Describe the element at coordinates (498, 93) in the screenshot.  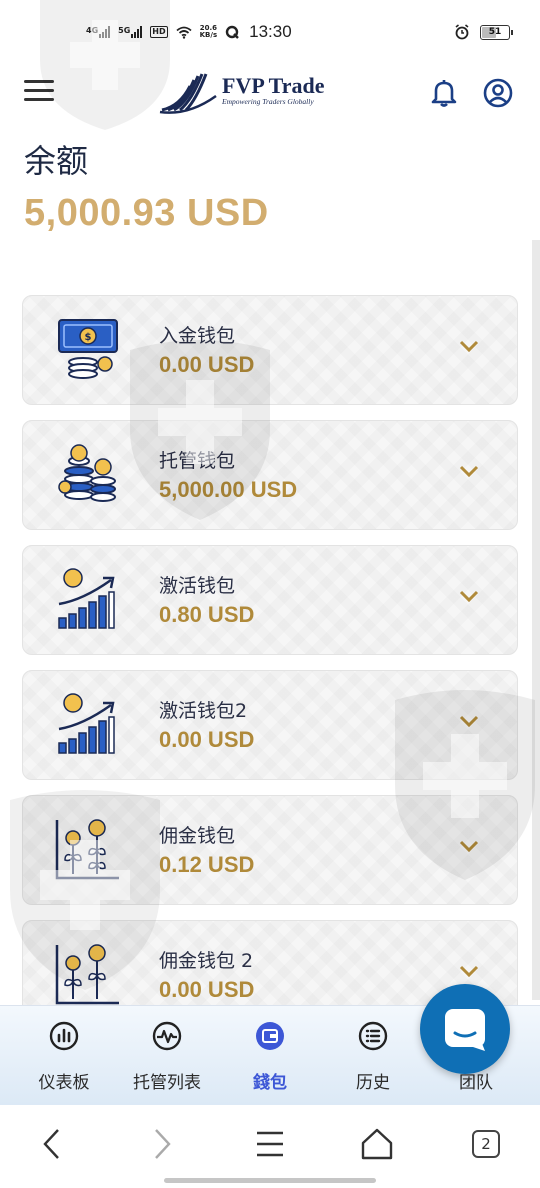
I see `user-icon` at that location.